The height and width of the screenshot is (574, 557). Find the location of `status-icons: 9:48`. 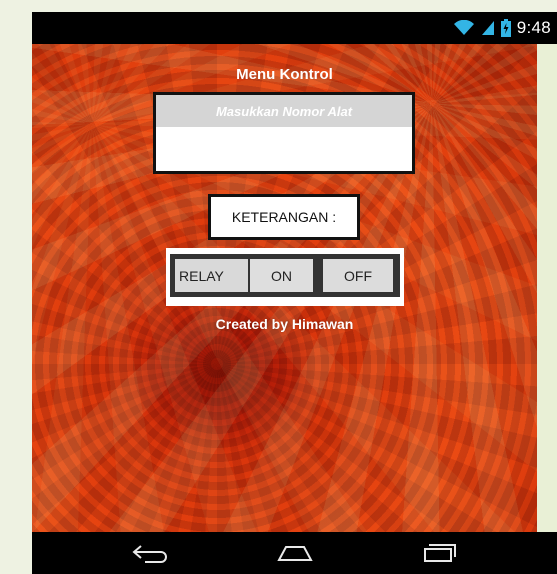

status-icons: 9:48 is located at coordinates (502, 28).